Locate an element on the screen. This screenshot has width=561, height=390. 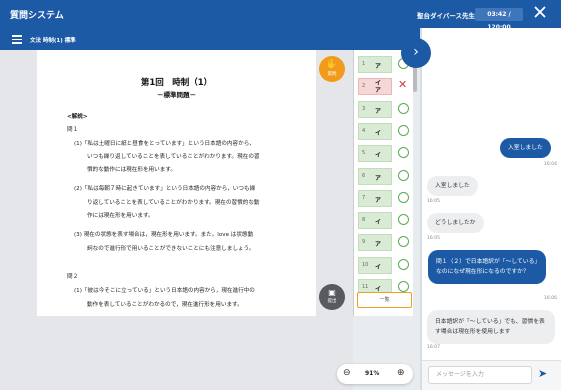
answer-cell: 6ア is located at coordinates (375, 176).